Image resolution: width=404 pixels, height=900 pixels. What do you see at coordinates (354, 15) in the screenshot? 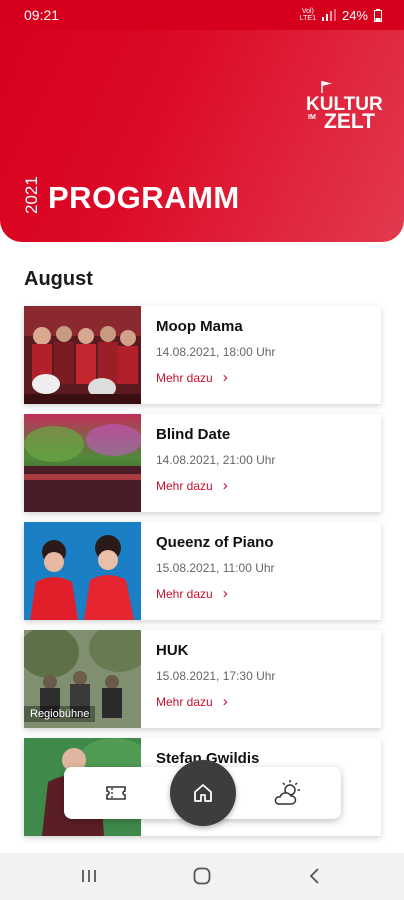
I see `battery-percentage: 24%` at bounding box center [354, 15].